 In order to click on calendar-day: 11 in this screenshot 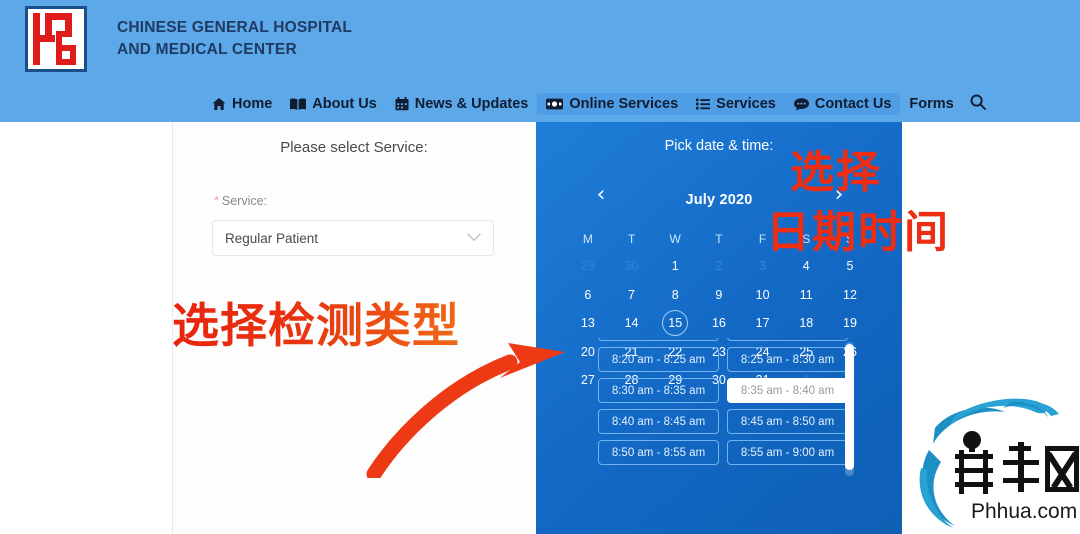, I will do `click(806, 295)`.